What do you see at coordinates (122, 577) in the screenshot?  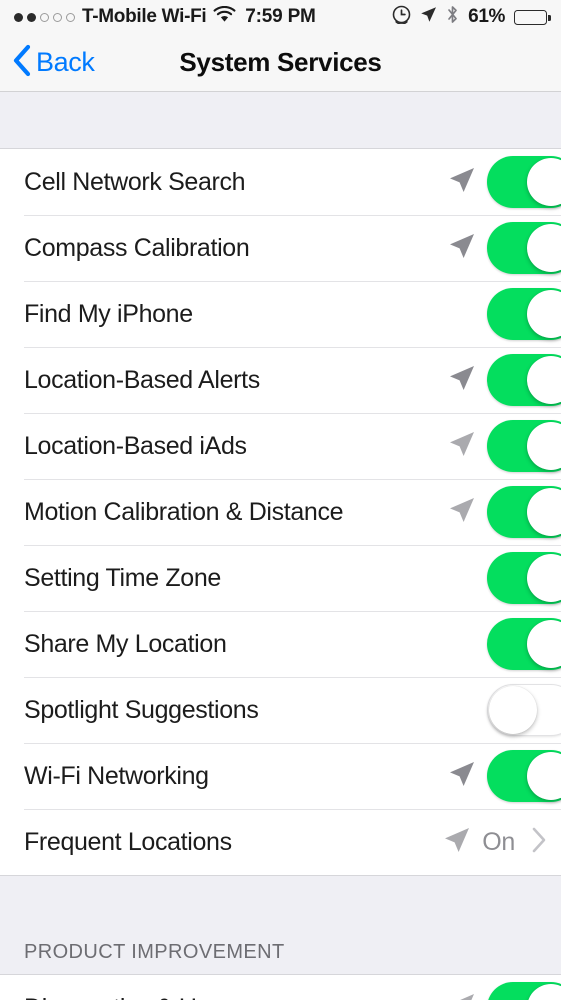 I see `settings-row-label: Setting Time Zone` at bounding box center [122, 577].